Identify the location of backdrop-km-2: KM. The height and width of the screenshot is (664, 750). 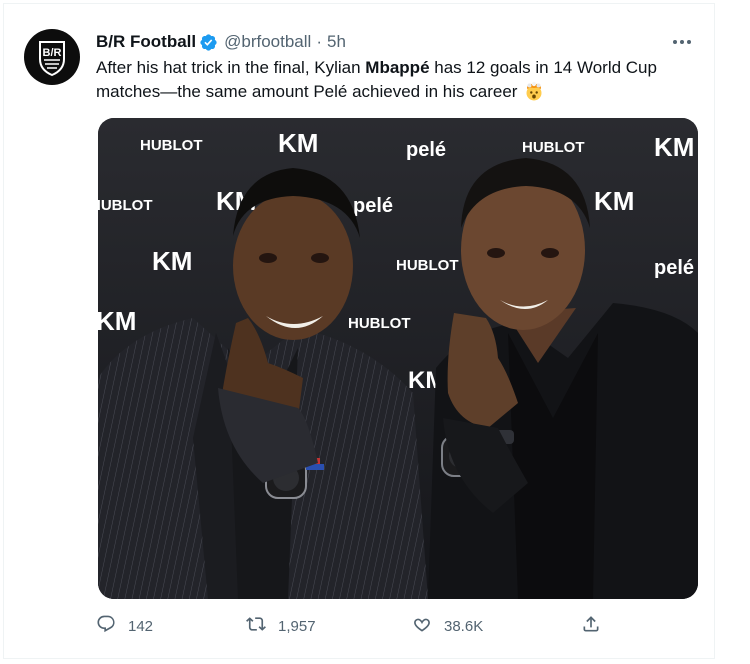
(674, 147).